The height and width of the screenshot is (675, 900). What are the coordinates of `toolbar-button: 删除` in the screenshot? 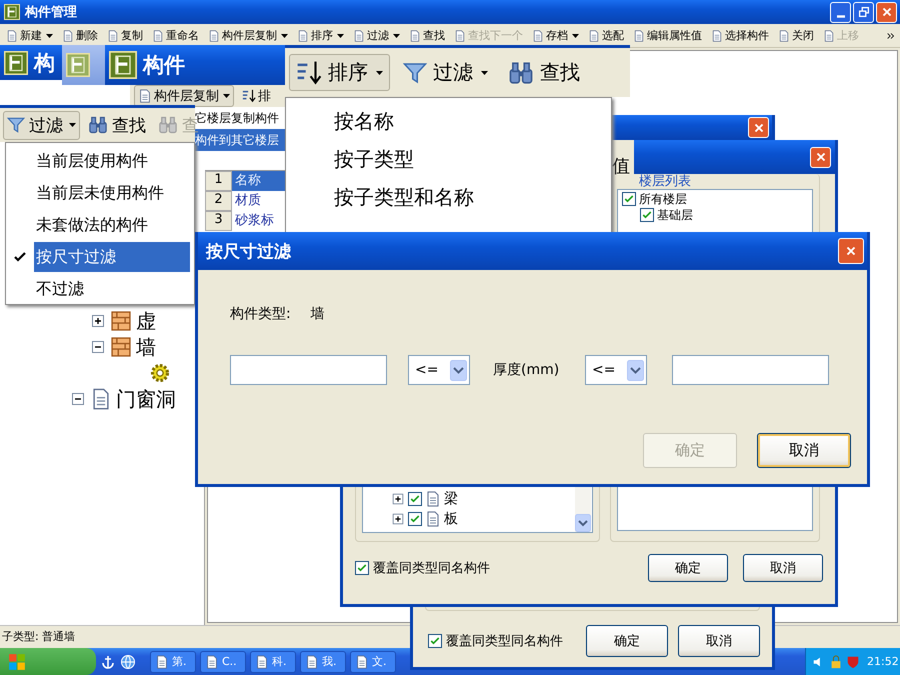 It's located at (80, 35).